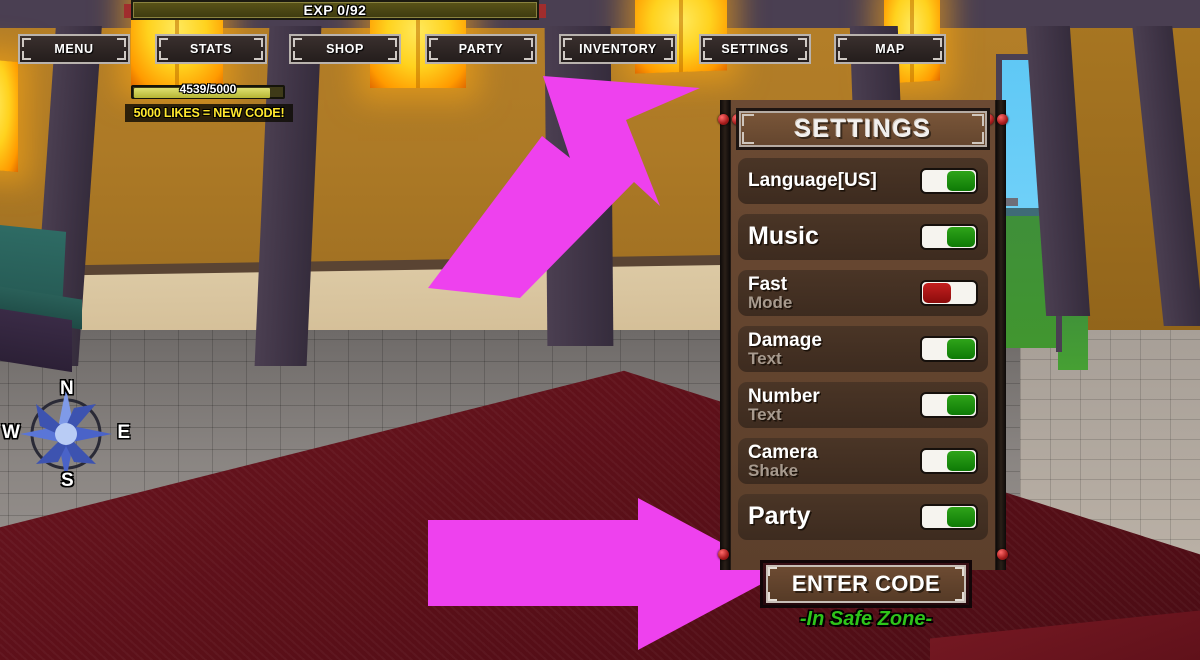 The width and height of the screenshot is (1200, 660). What do you see at coordinates (542, 11) in the screenshot?
I see `exp-bar-cap-right` at bounding box center [542, 11].